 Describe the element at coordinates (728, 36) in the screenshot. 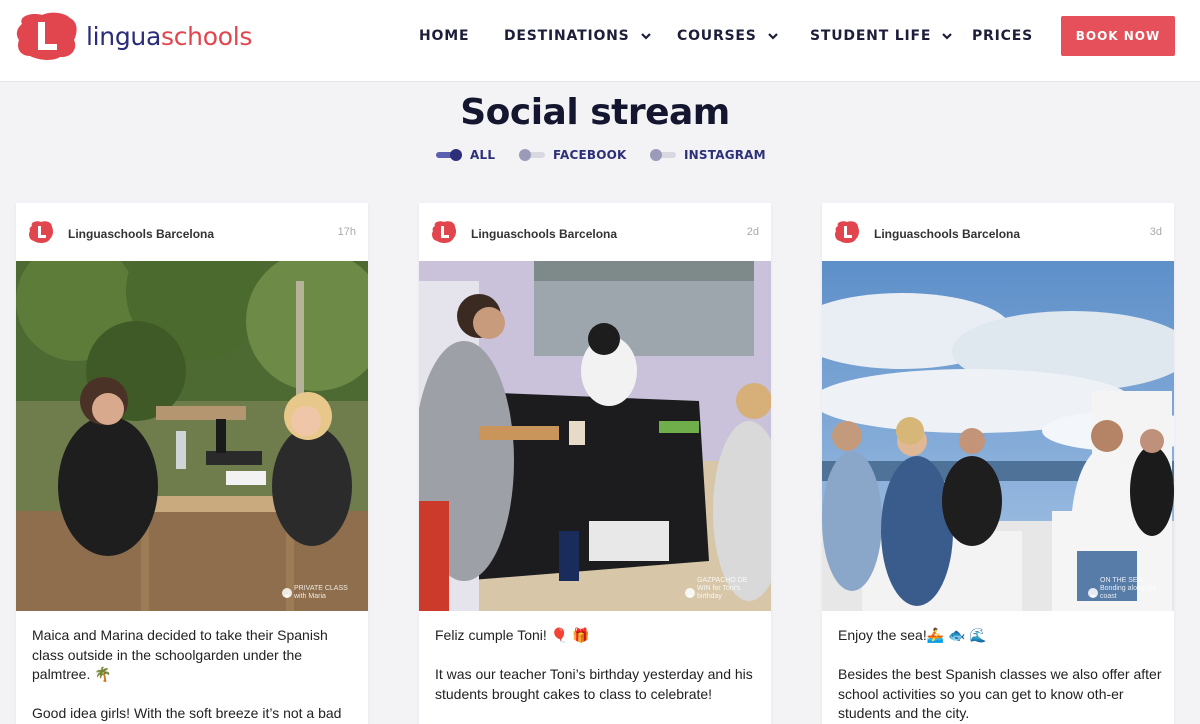

I see `nav-courses: COURSES` at that location.